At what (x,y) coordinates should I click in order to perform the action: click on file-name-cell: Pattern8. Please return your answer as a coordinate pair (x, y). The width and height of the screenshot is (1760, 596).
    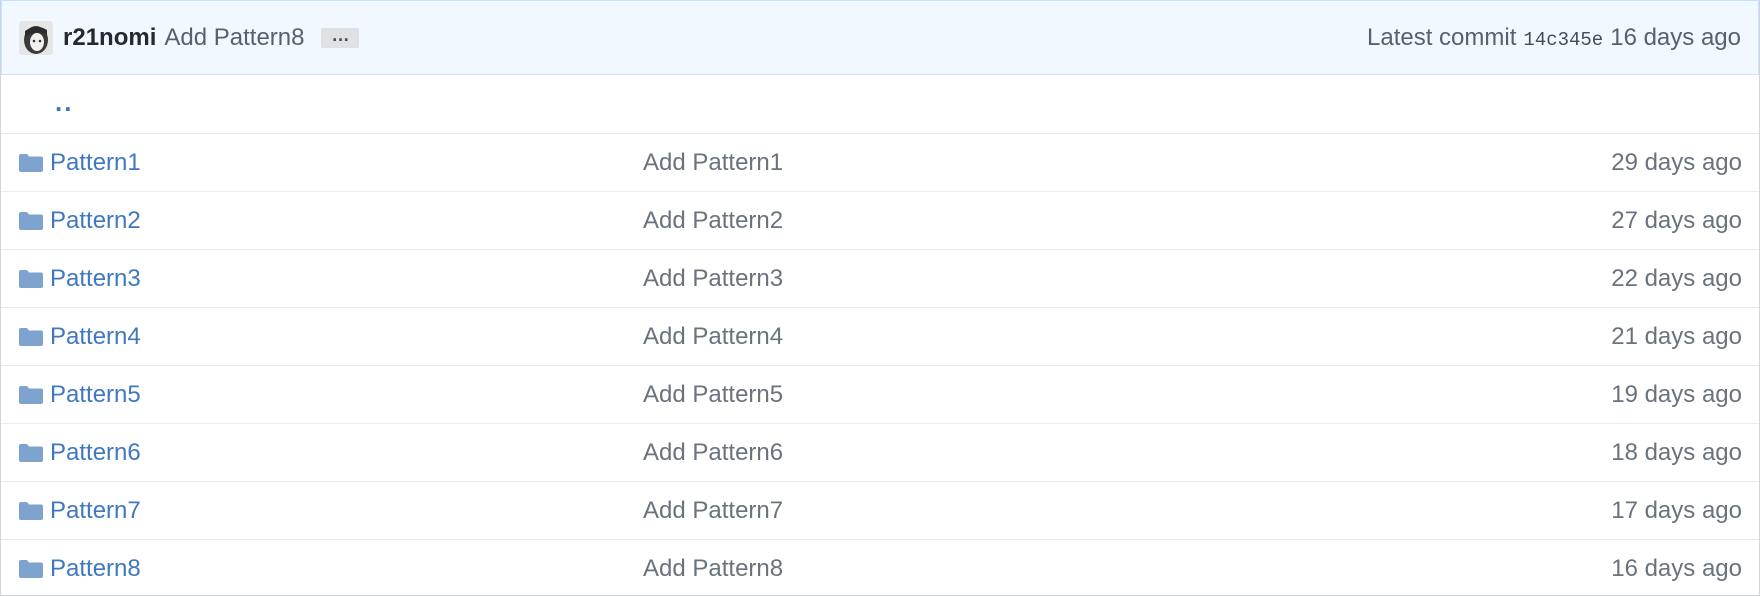
    Looking at the image, I should click on (344, 569).